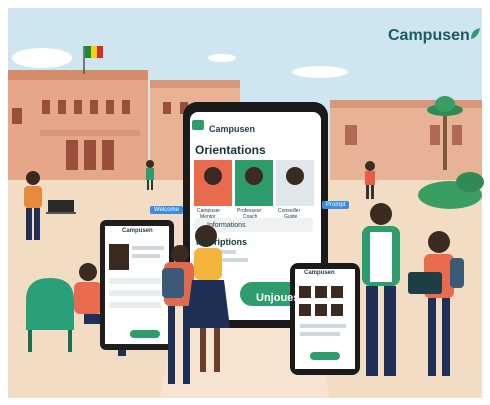  I want to click on phone-right, so click(325, 319).